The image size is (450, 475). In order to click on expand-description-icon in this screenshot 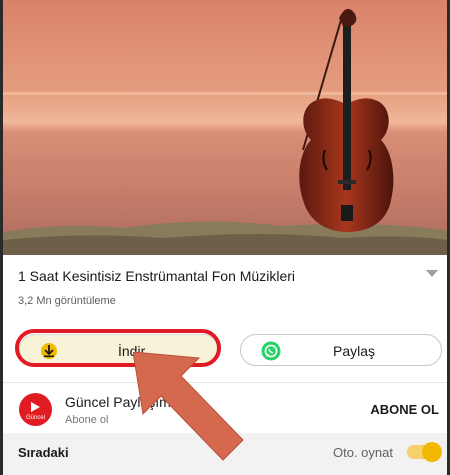, I will do `click(432, 273)`.